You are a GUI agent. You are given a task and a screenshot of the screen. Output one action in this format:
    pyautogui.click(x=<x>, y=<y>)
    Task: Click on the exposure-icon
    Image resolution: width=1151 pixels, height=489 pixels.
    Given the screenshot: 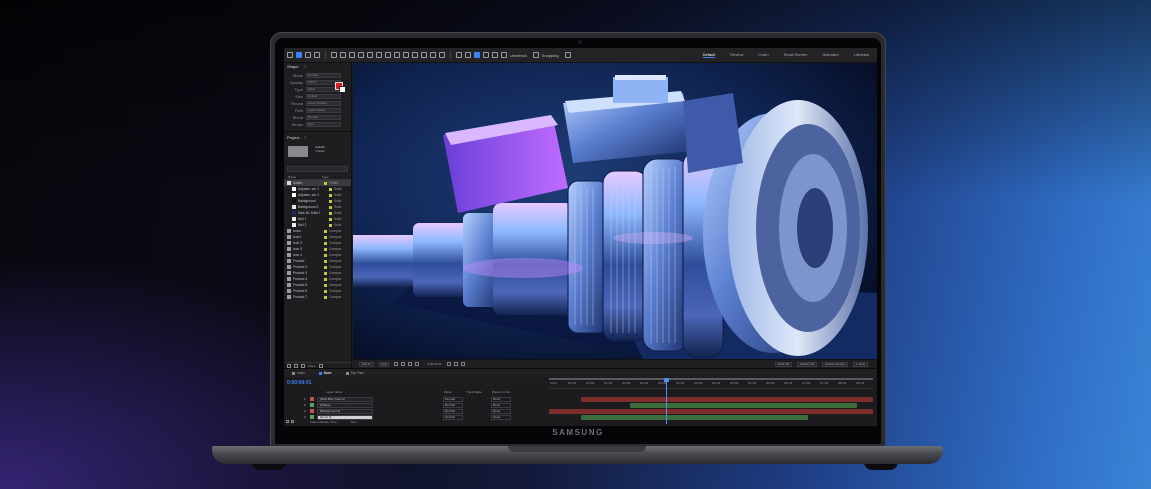 What is the action you would take?
    pyautogui.click(x=462, y=364)
    